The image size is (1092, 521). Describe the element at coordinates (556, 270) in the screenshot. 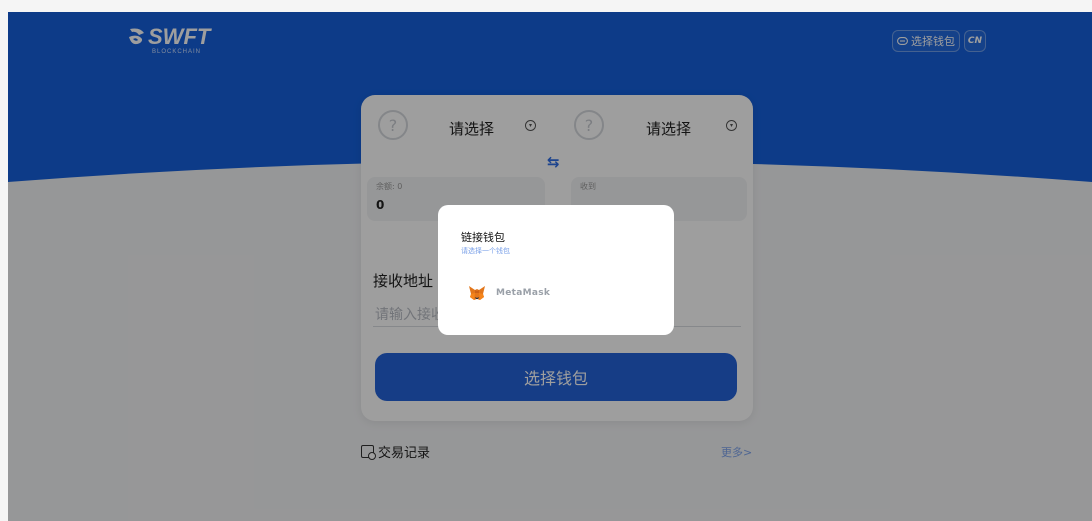

I see `connect-wallet-modal: 链接钱包 请选择一个钱包 MetaMask` at that location.